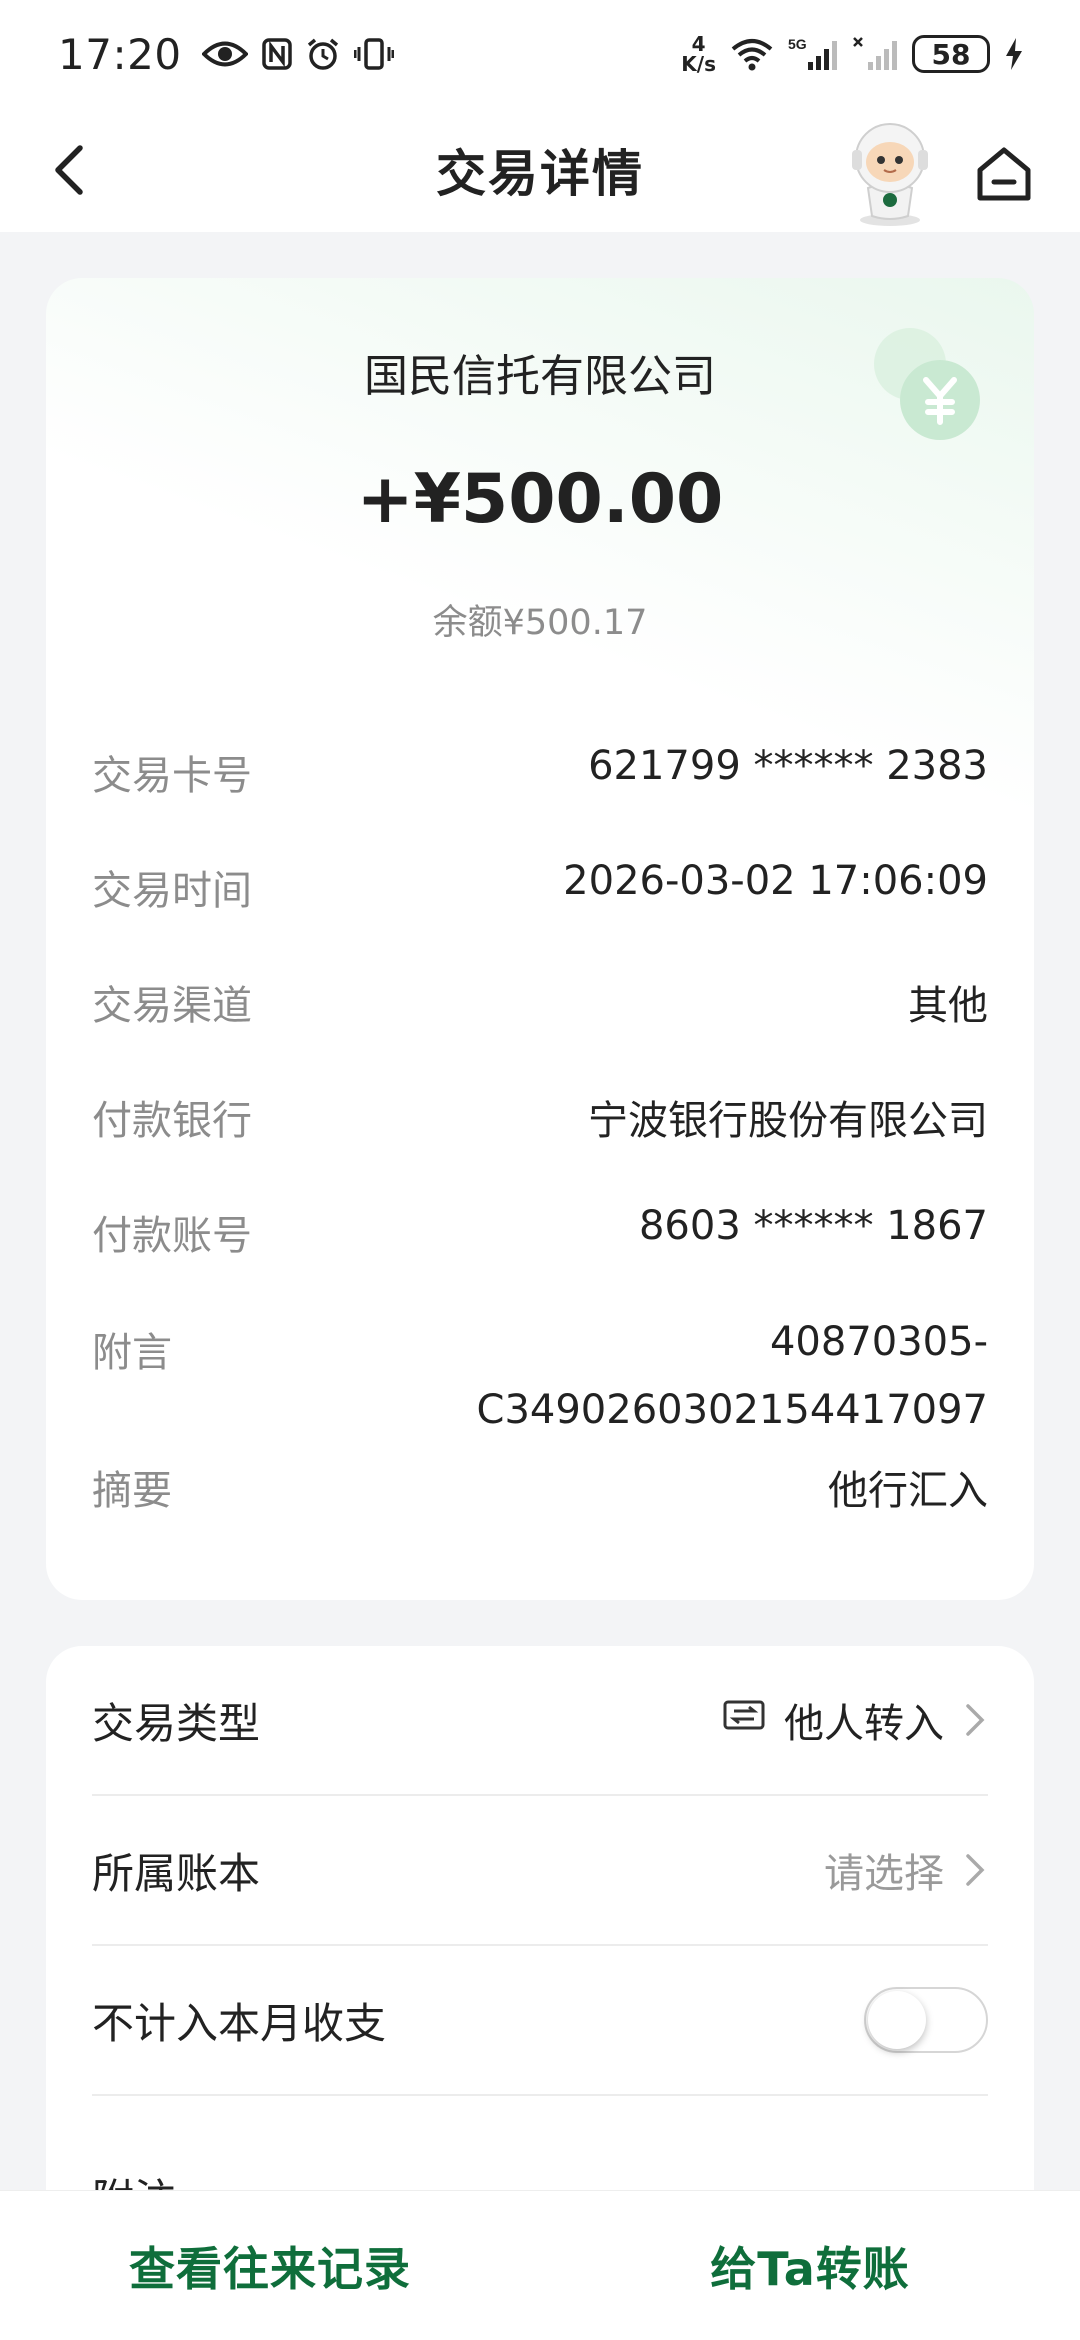 This screenshot has height=2340, width=1080. Describe the element at coordinates (1014, 54) in the screenshot. I see `charging-icon` at that location.